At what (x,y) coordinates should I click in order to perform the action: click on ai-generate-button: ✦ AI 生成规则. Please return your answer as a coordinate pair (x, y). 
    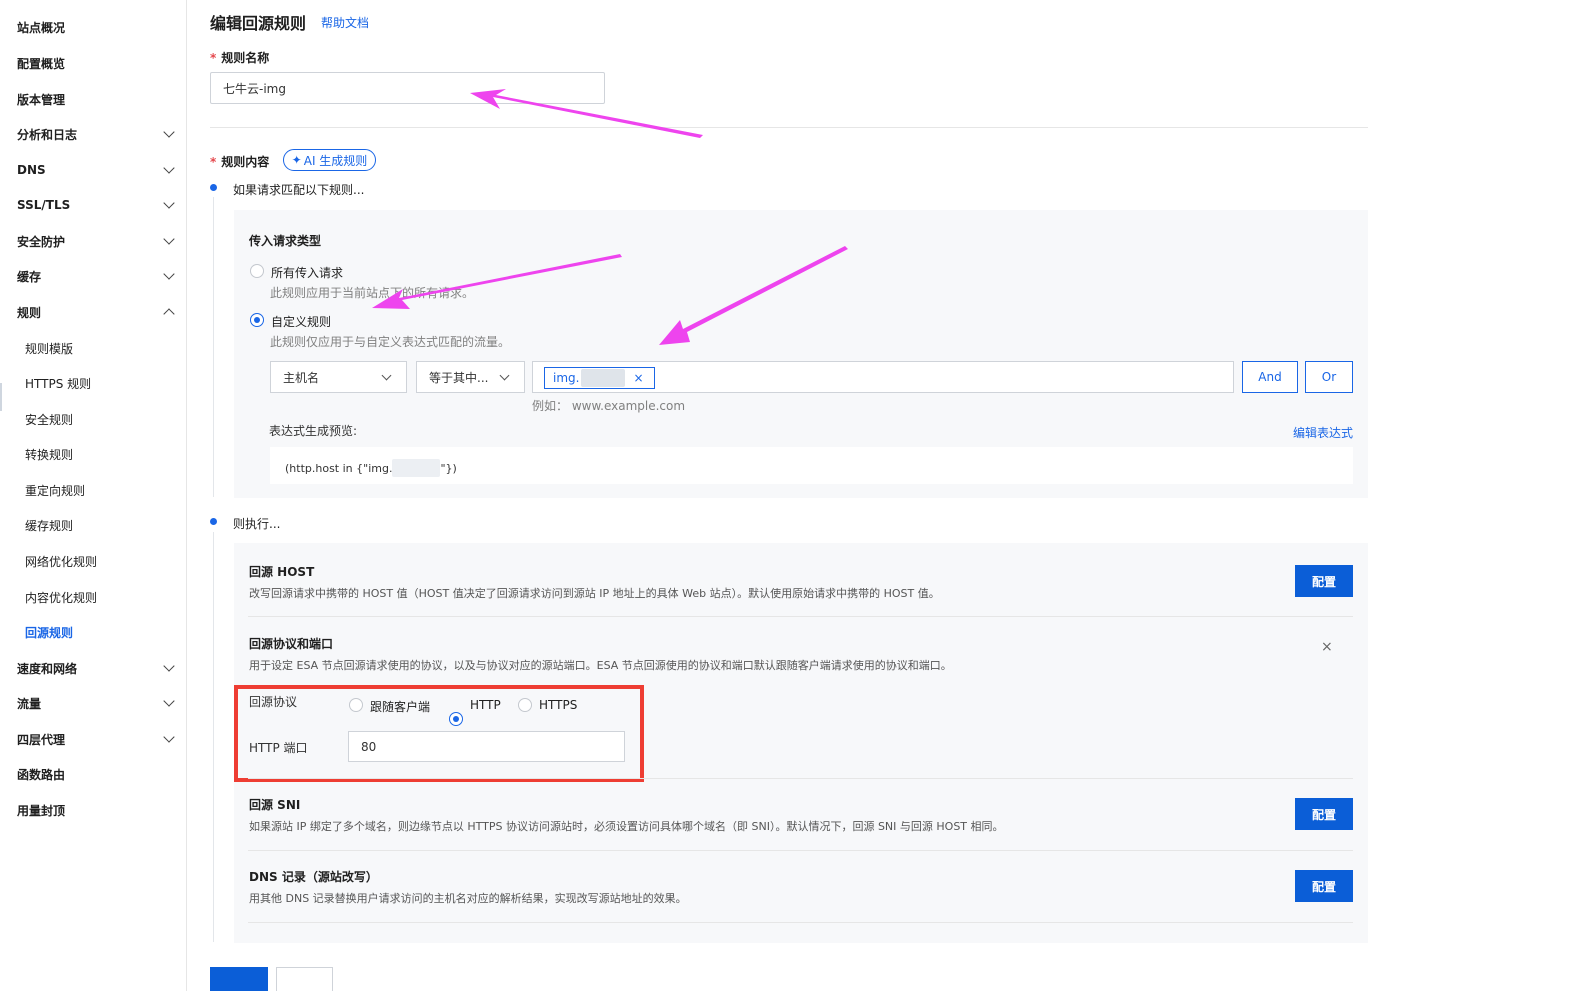
    Looking at the image, I should click on (329, 160).